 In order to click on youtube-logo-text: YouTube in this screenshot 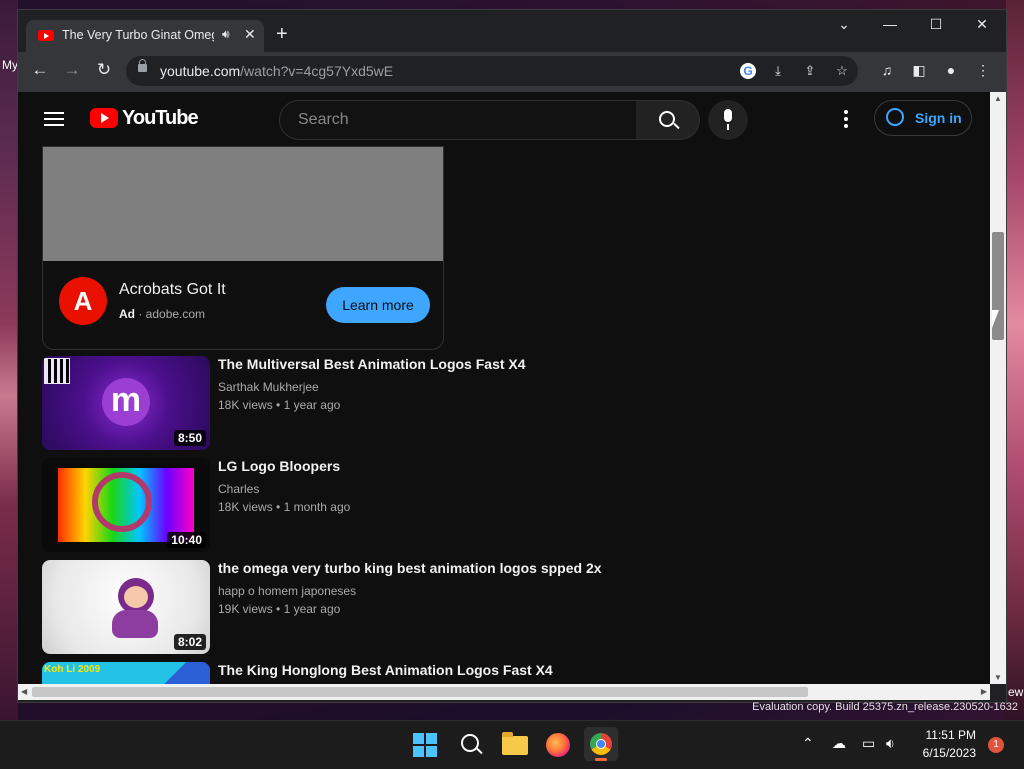, I will do `click(160, 118)`.